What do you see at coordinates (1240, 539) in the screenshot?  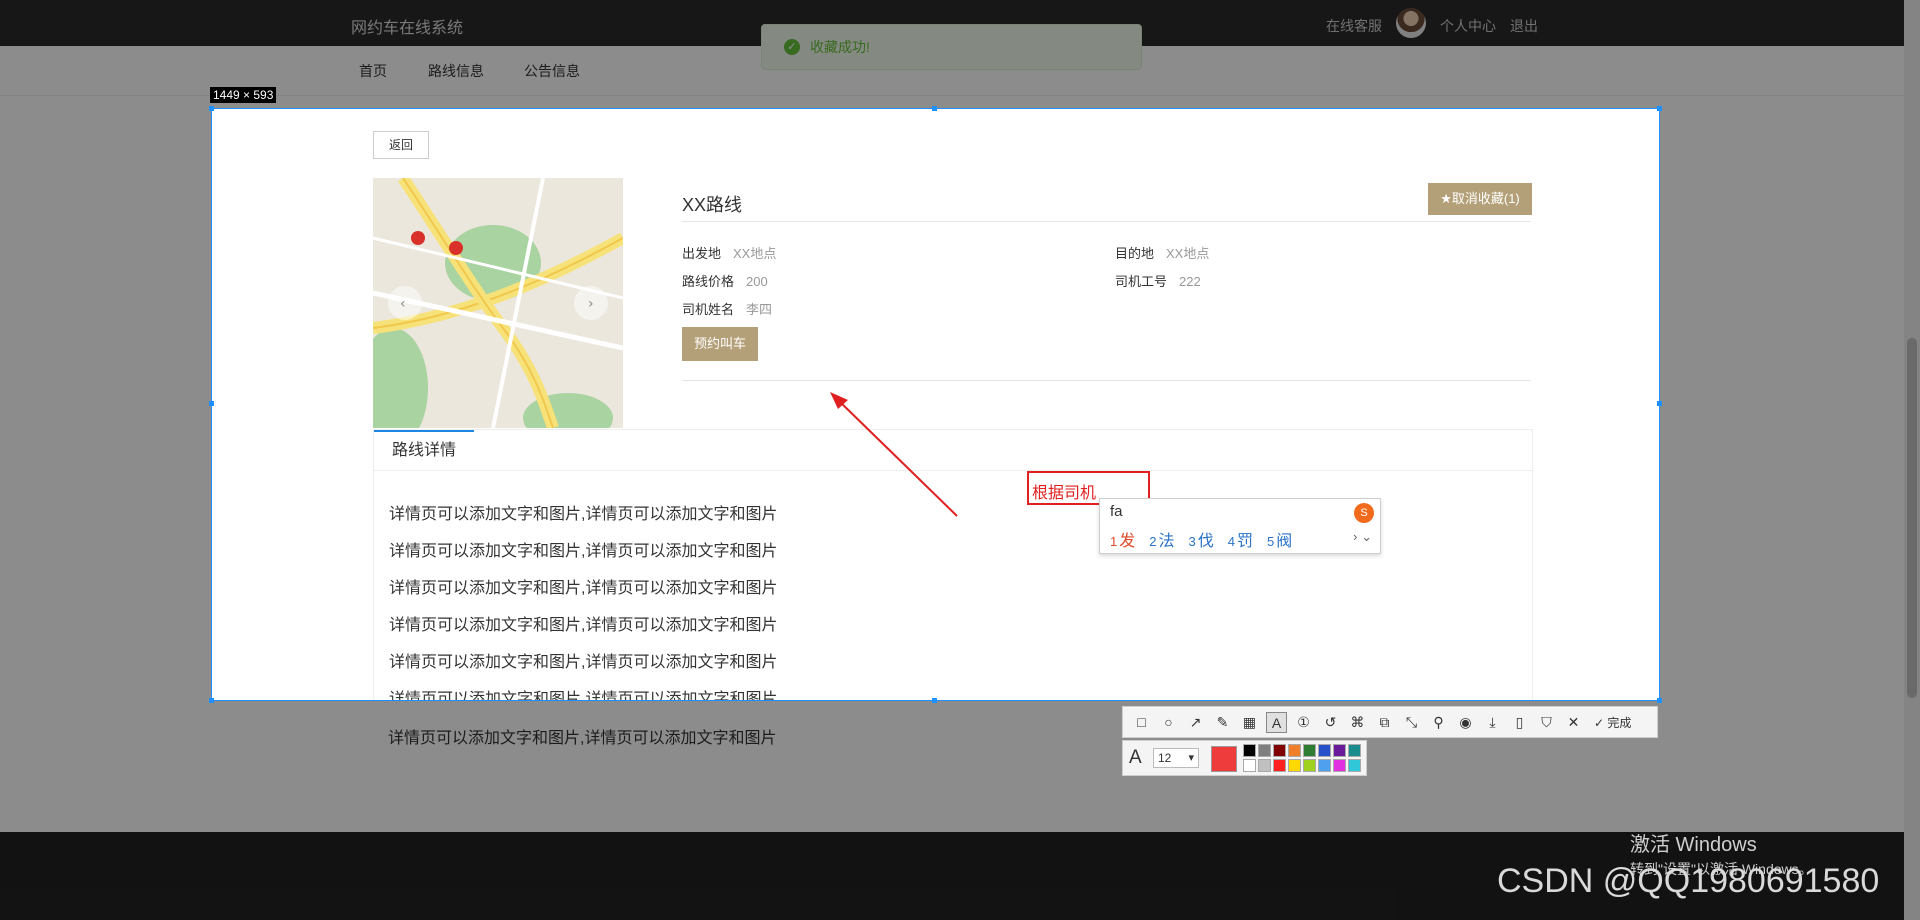 I see `ime-candidate: 4罚` at bounding box center [1240, 539].